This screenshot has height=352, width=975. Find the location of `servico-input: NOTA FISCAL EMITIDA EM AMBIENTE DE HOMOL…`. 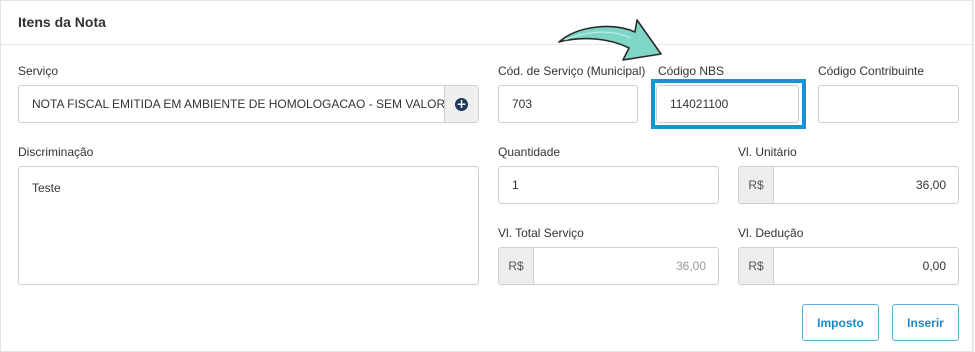

servico-input: NOTA FISCAL EMITIDA EM AMBIENTE DE HOMOL… is located at coordinates (248, 104).